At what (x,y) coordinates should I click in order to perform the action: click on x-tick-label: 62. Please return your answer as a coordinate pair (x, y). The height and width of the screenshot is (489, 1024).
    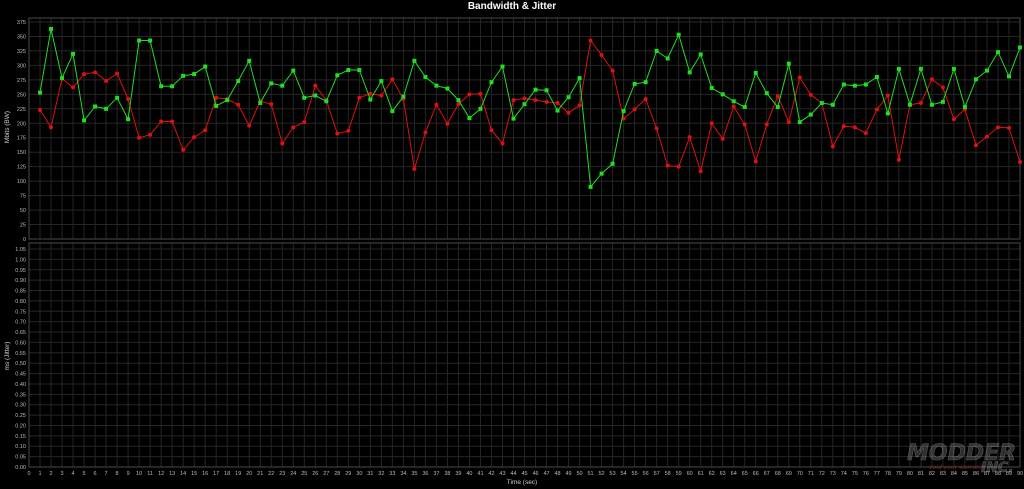
    Looking at the image, I should click on (712, 474).